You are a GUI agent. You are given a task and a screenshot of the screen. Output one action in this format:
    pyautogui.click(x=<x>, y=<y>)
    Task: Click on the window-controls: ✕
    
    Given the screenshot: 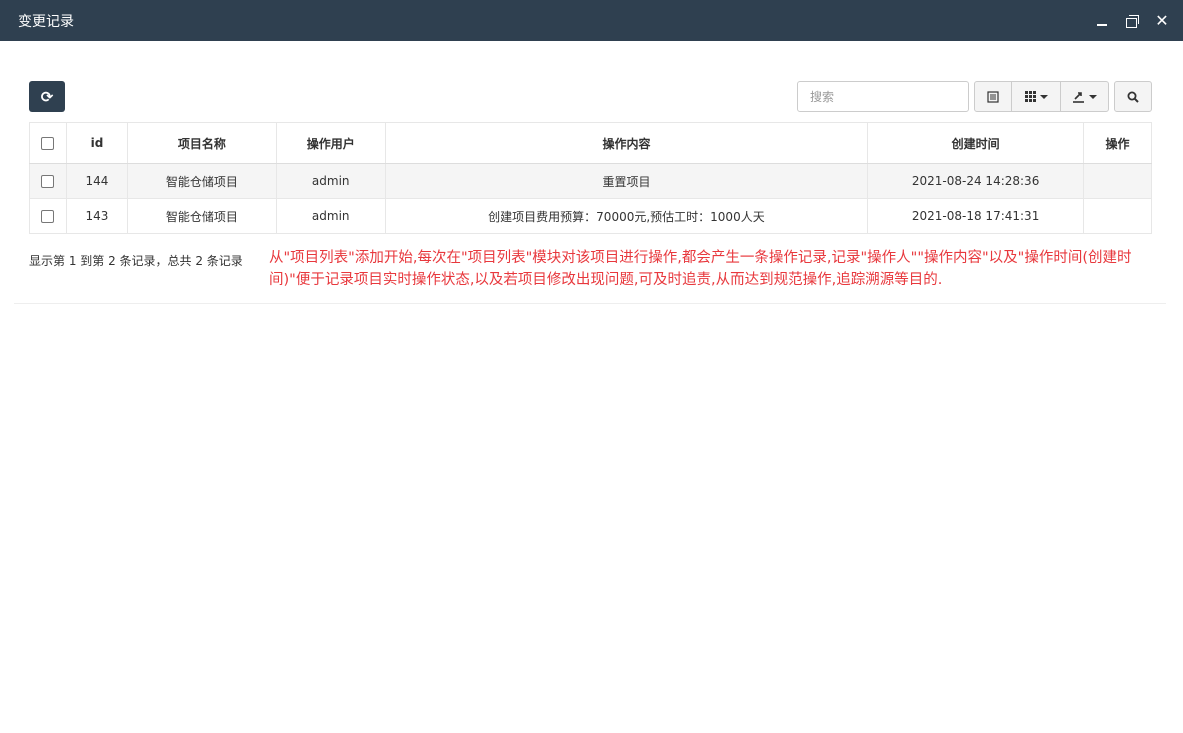 What is the action you would take?
    pyautogui.click(x=1132, y=20)
    